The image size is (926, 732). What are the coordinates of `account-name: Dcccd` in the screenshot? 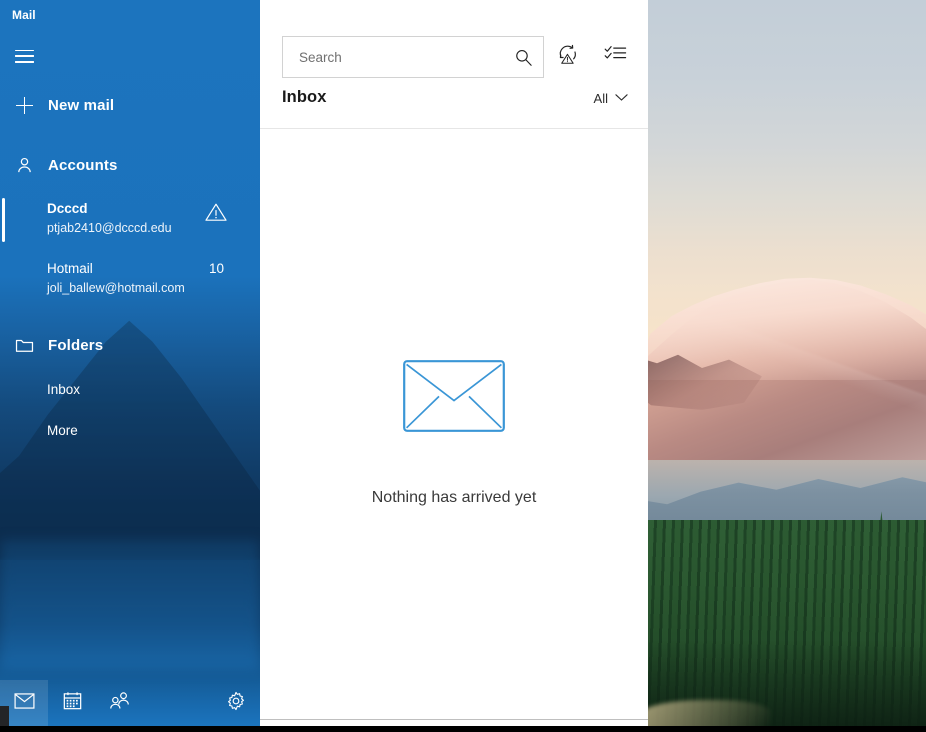 It's located at (67, 208).